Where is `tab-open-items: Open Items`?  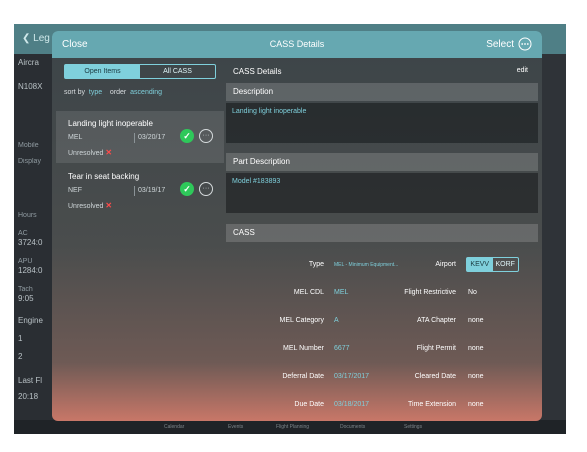 tab-open-items: Open Items is located at coordinates (102, 71).